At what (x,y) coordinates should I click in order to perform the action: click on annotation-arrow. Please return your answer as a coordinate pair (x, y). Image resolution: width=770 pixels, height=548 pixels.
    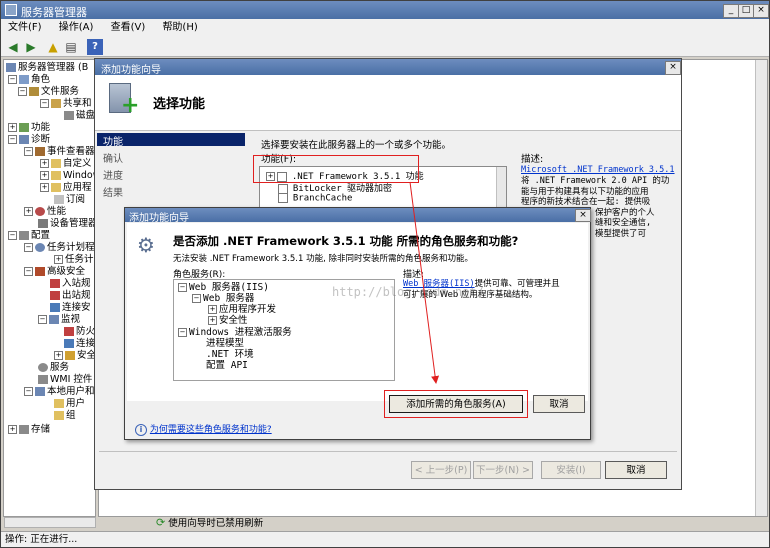
    Looking at the image, I should click on (424, 282).